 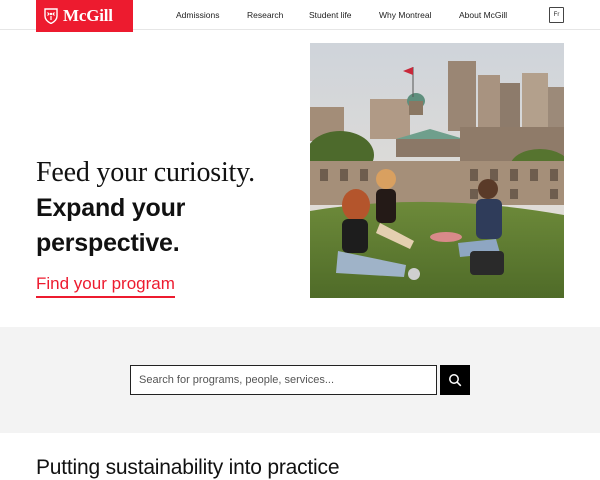 I want to click on search-submit-button, so click(x=455, y=380).